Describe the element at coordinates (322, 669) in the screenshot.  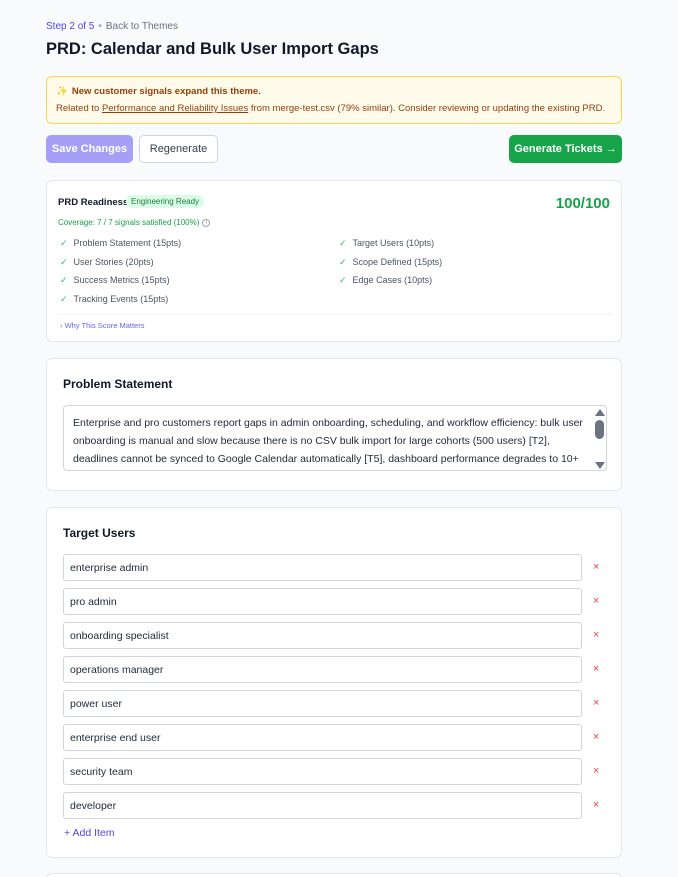
I see `target-user-input: operations manager` at that location.